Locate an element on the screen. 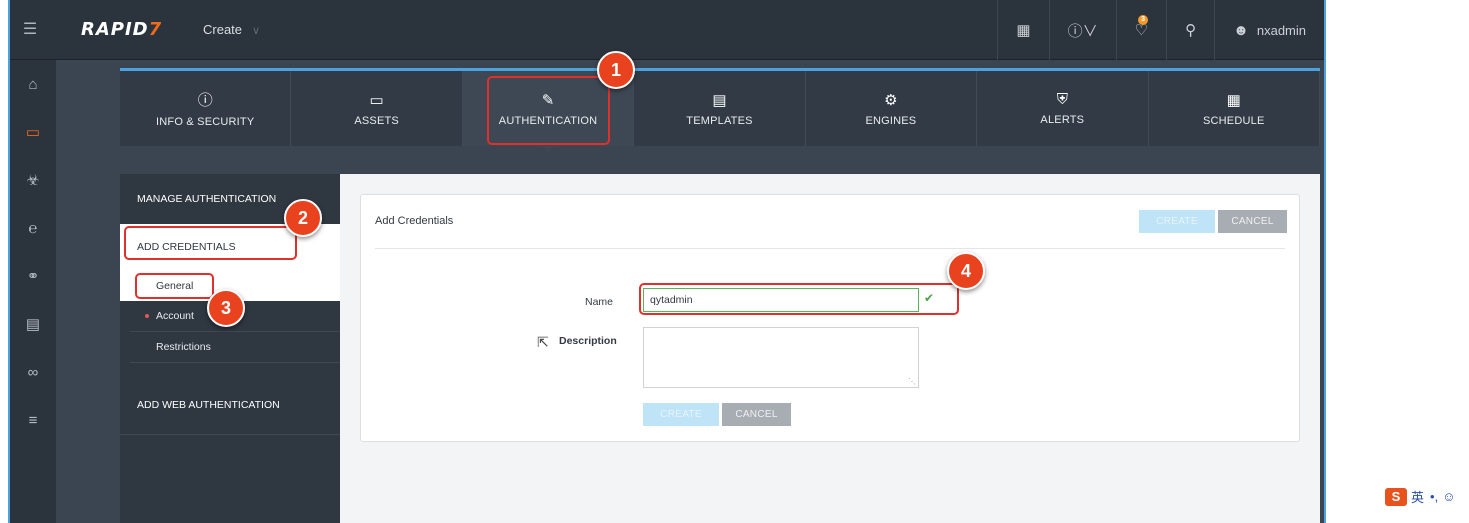  home-nav: ⌂ is located at coordinates (33, 84).